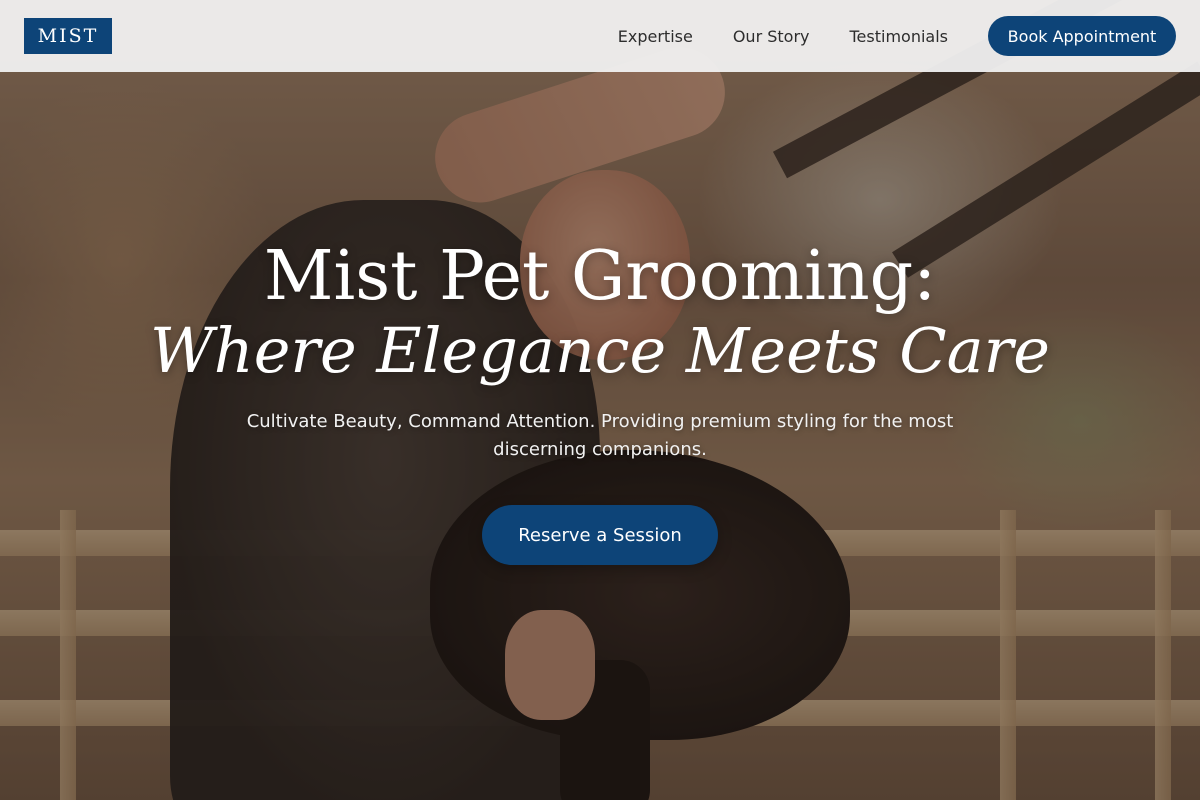 Image resolution: width=1200 pixels, height=800 pixels. Describe the element at coordinates (899, 36) in the screenshot. I see `nav-link-testimonials: Testimonials` at that location.